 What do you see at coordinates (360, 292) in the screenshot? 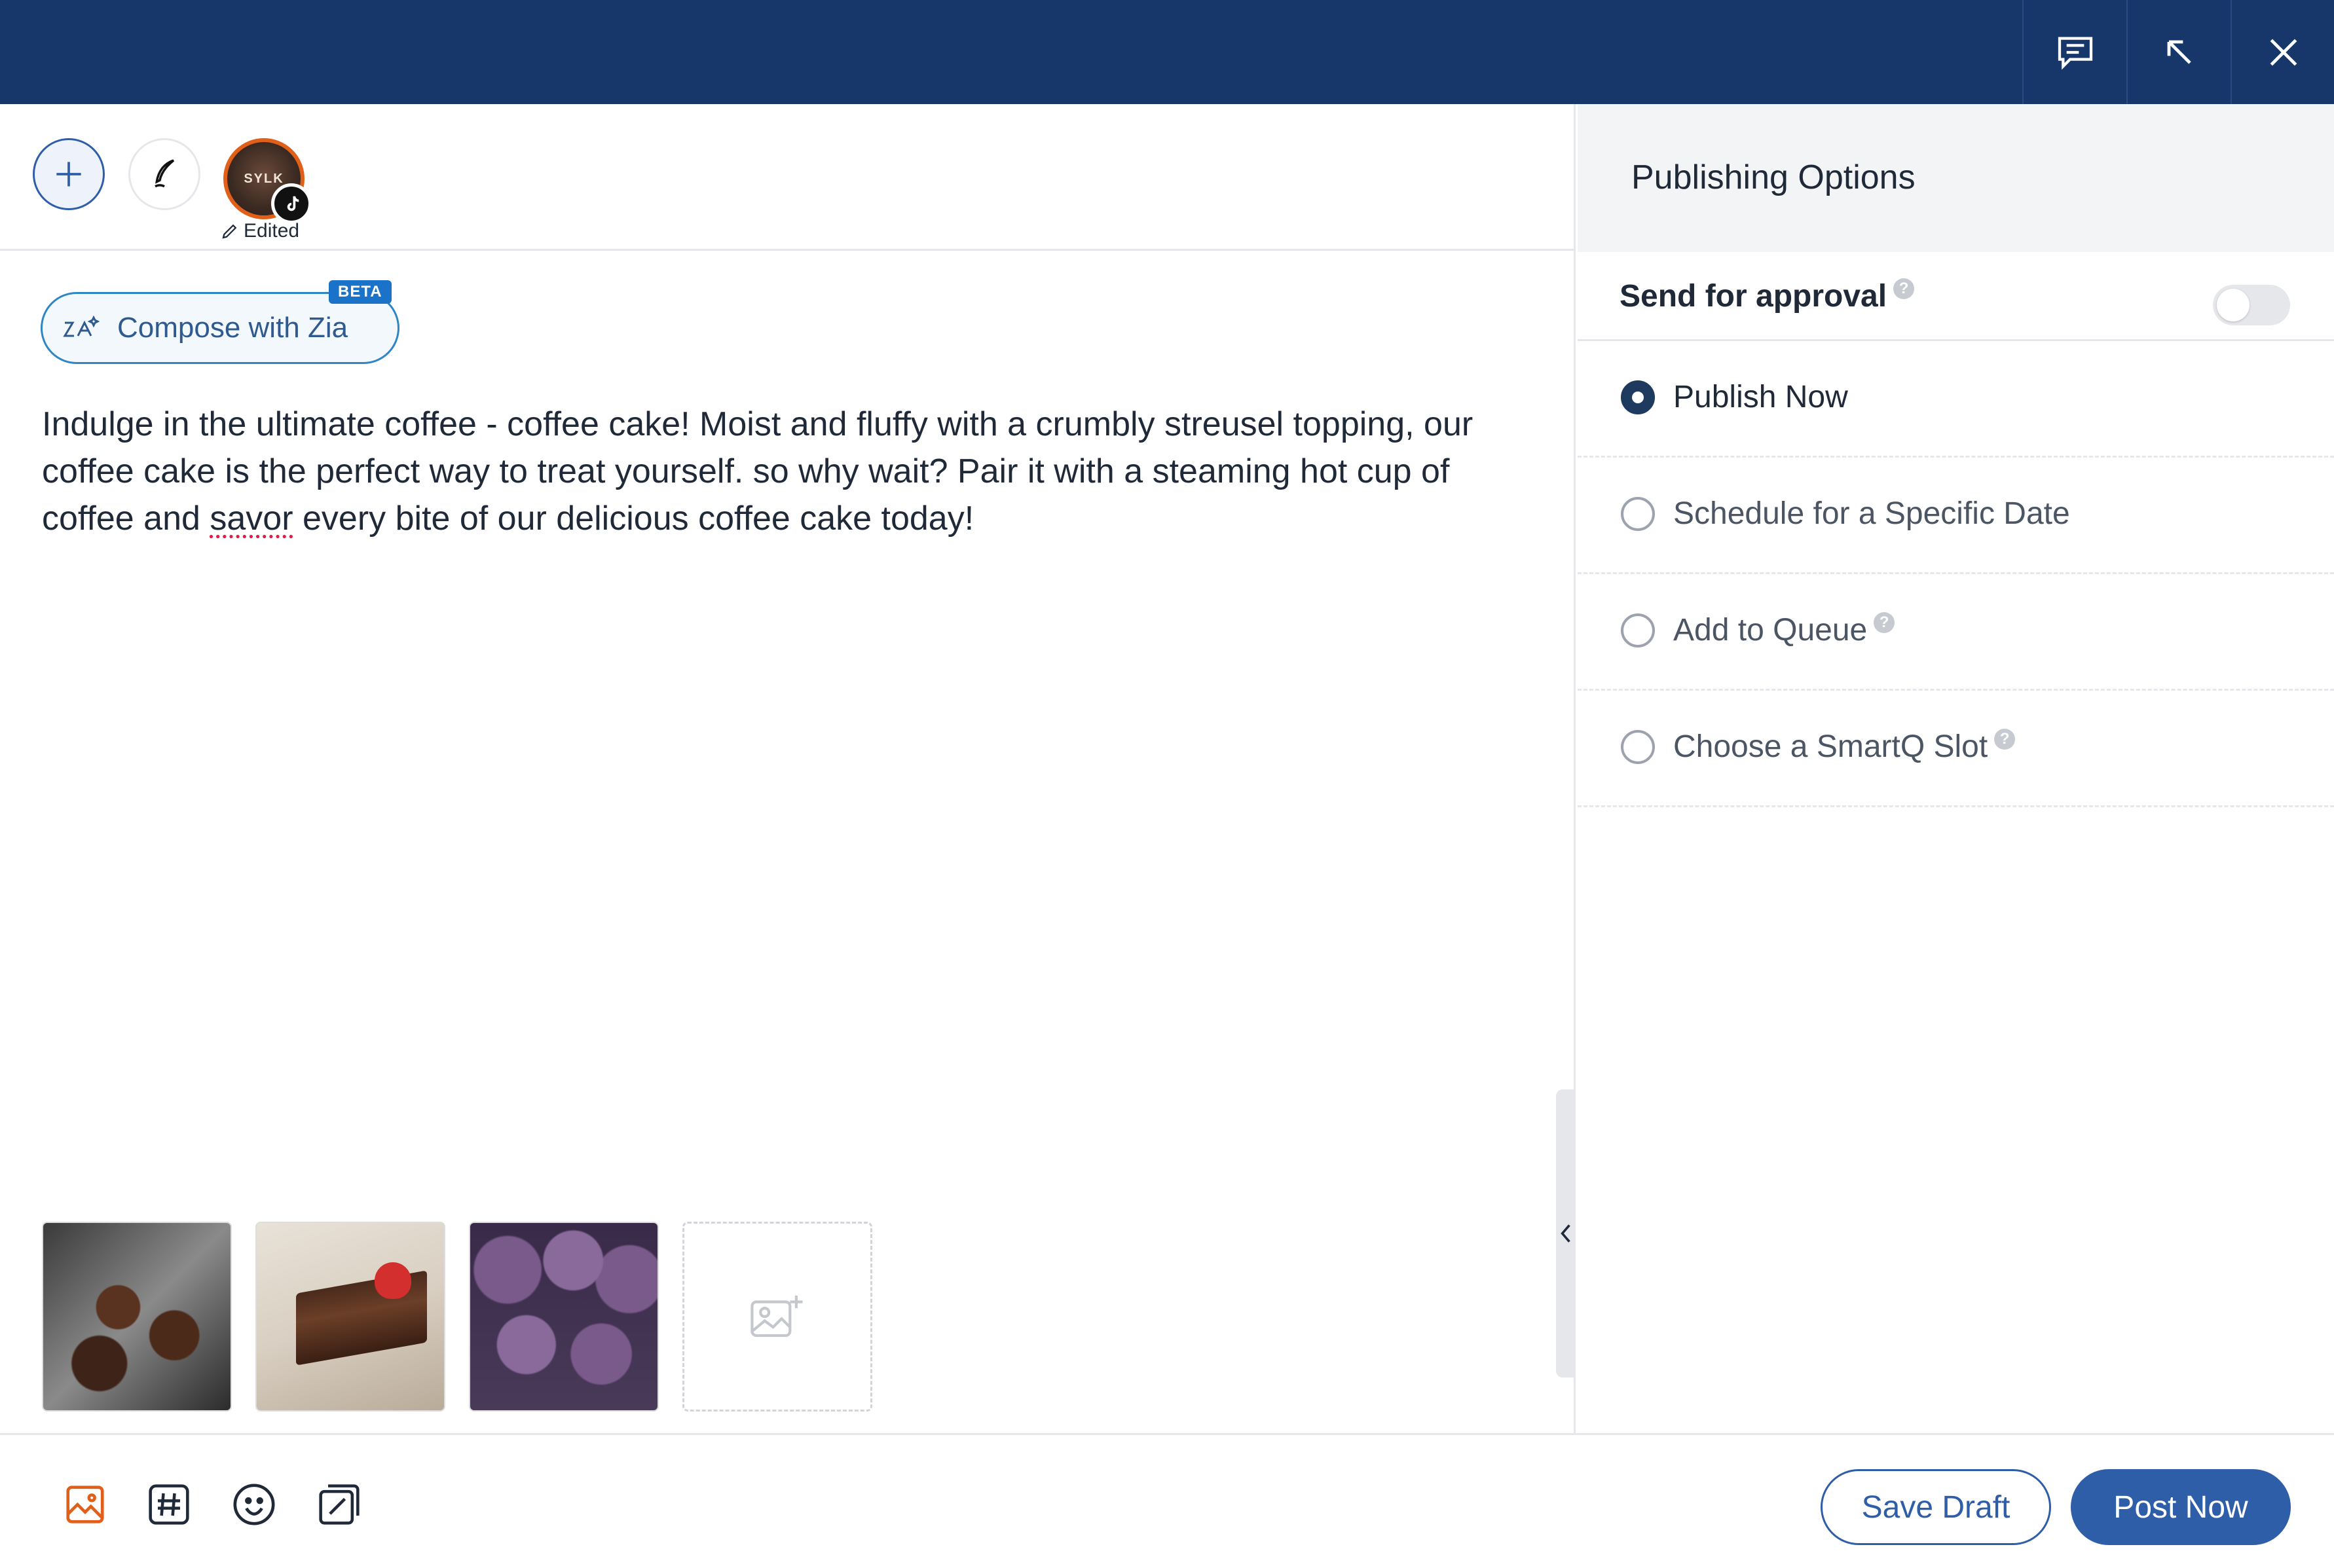
I see `beta-badge: BETA` at bounding box center [360, 292].